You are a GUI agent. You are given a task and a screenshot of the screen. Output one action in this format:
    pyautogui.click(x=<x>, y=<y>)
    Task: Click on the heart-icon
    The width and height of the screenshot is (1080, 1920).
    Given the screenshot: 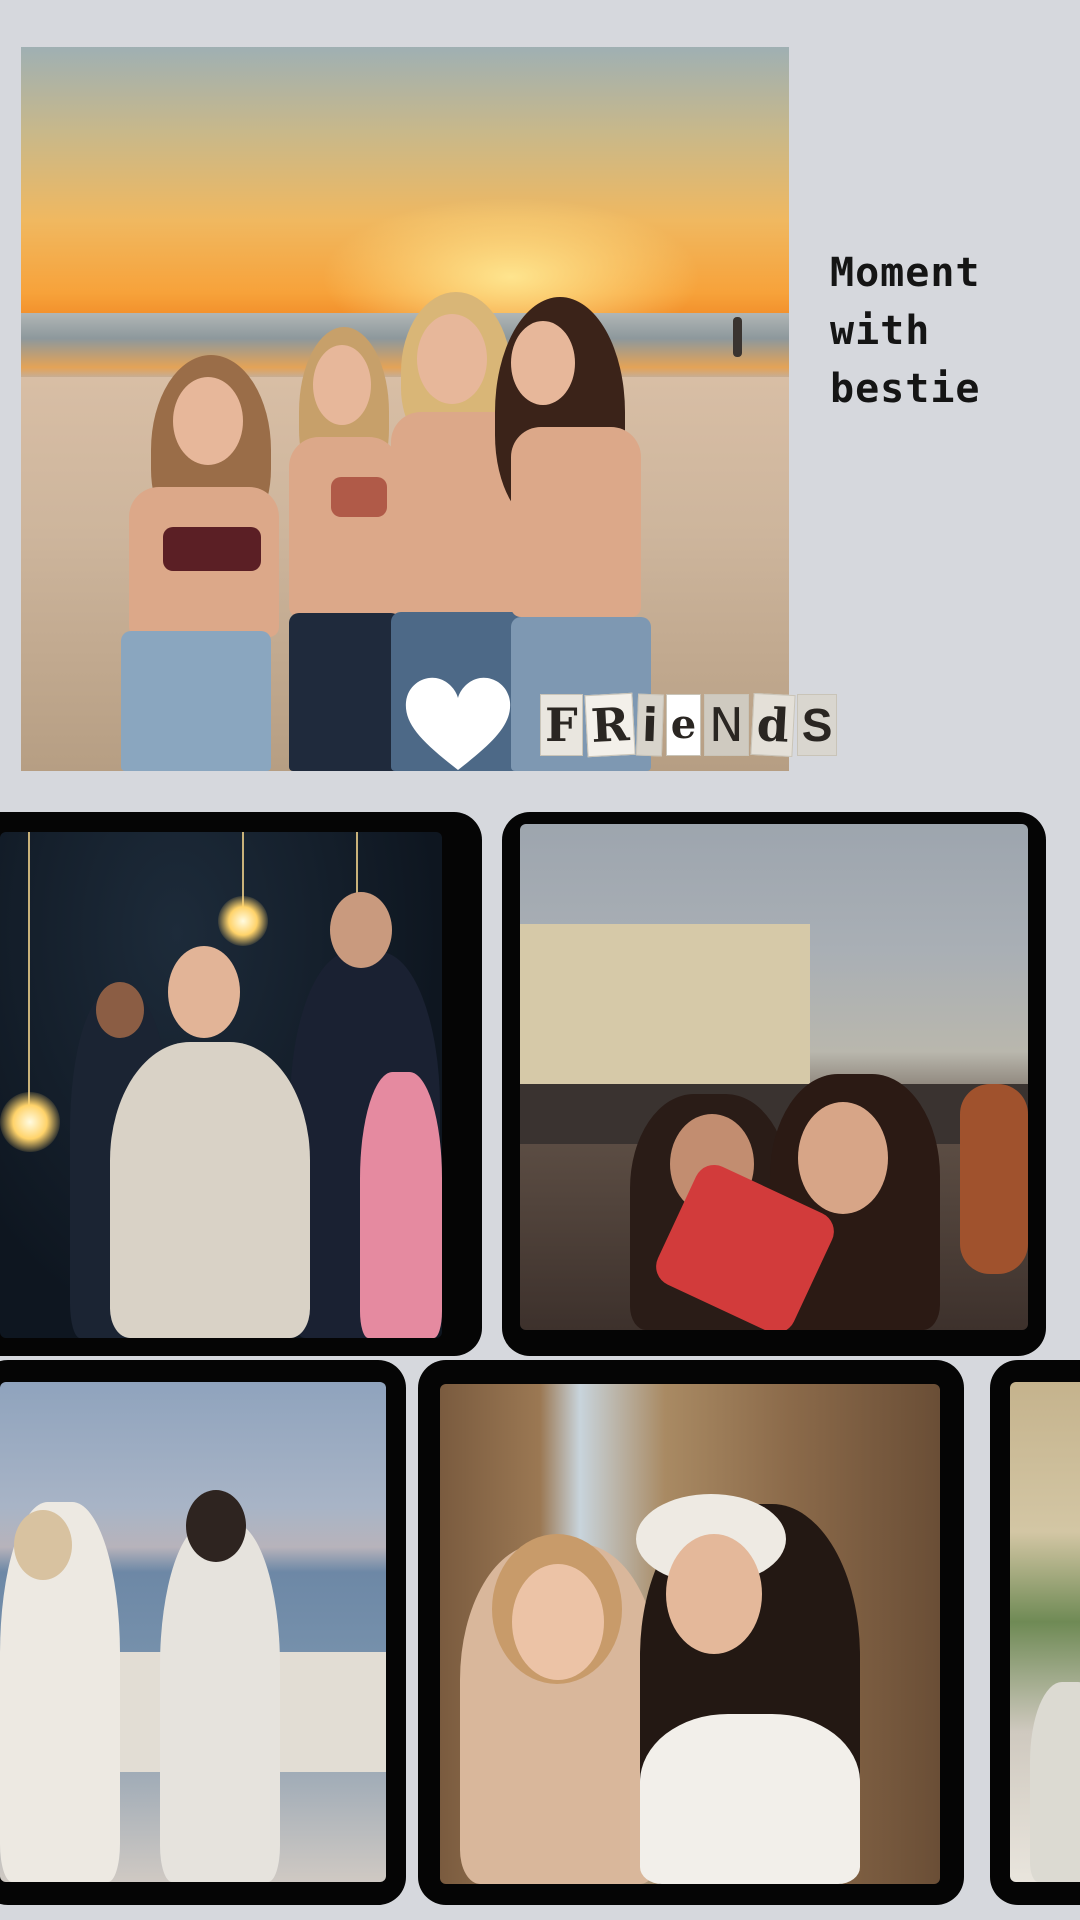 What is the action you would take?
    pyautogui.click(x=458, y=723)
    